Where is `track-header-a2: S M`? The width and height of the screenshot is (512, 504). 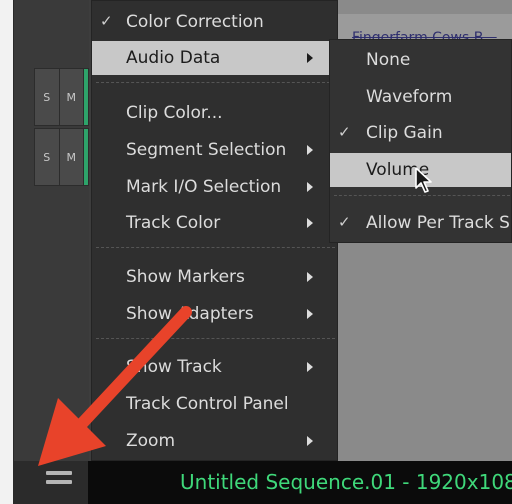 track-header-a2: S M is located at coordinates (61, 157).